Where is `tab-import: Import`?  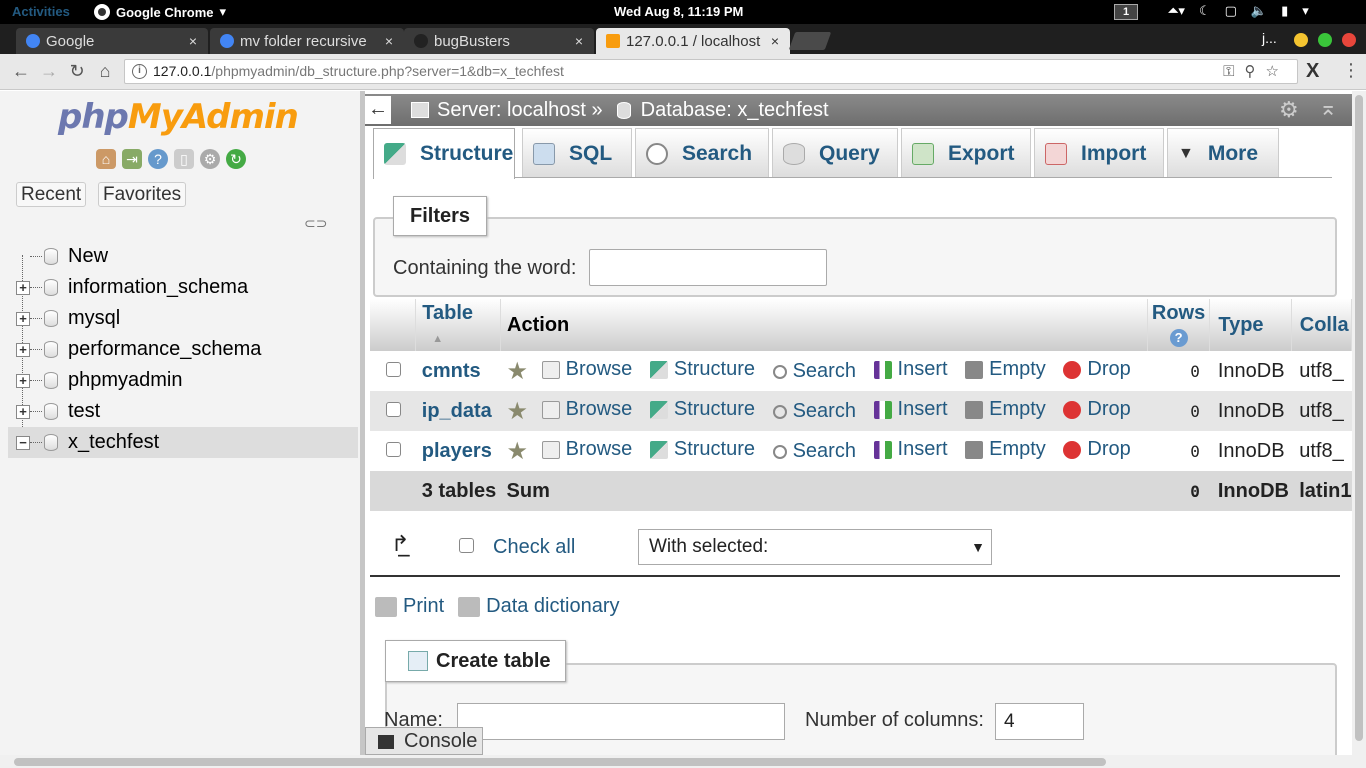
tab-import: Import is located at coordinates (1099, 153).